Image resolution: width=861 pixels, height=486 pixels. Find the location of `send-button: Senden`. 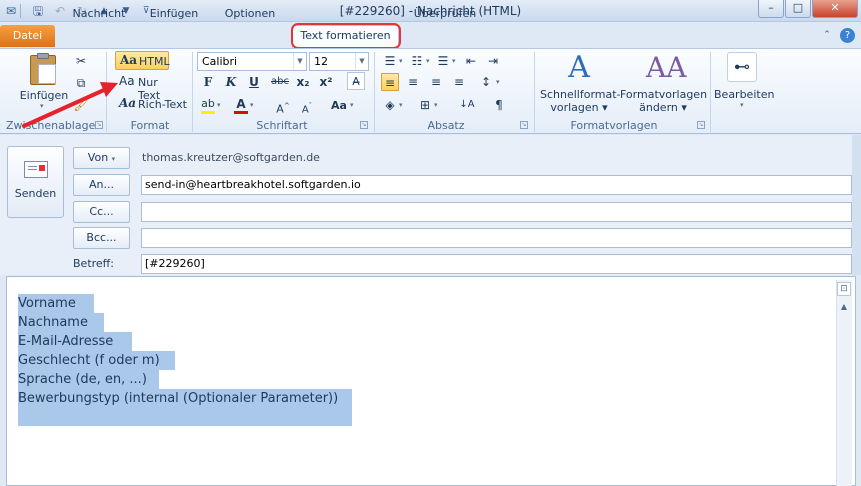

send-button: Senden is located at coordinates (35, 182).